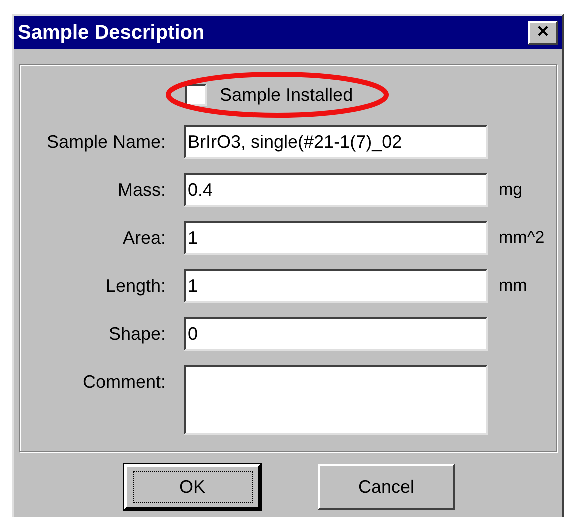 The width and height of the screenshot is (567, 517). Describe the element at coordinates (287, 95) in the screenshot. I see `checkbox-label: Sample Installed` at that location.